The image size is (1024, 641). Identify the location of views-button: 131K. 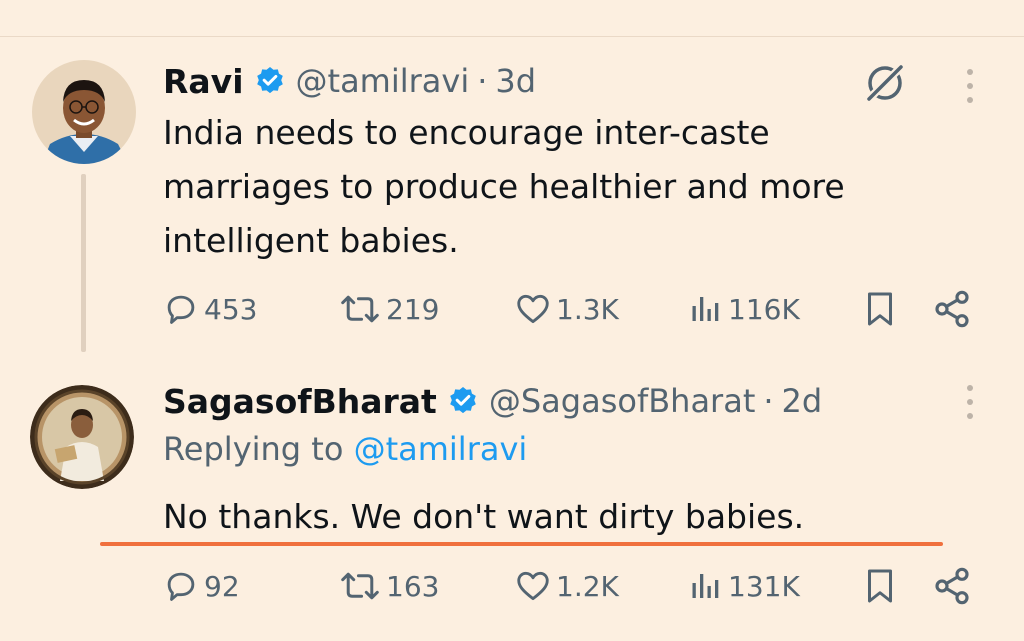
(744, 586).